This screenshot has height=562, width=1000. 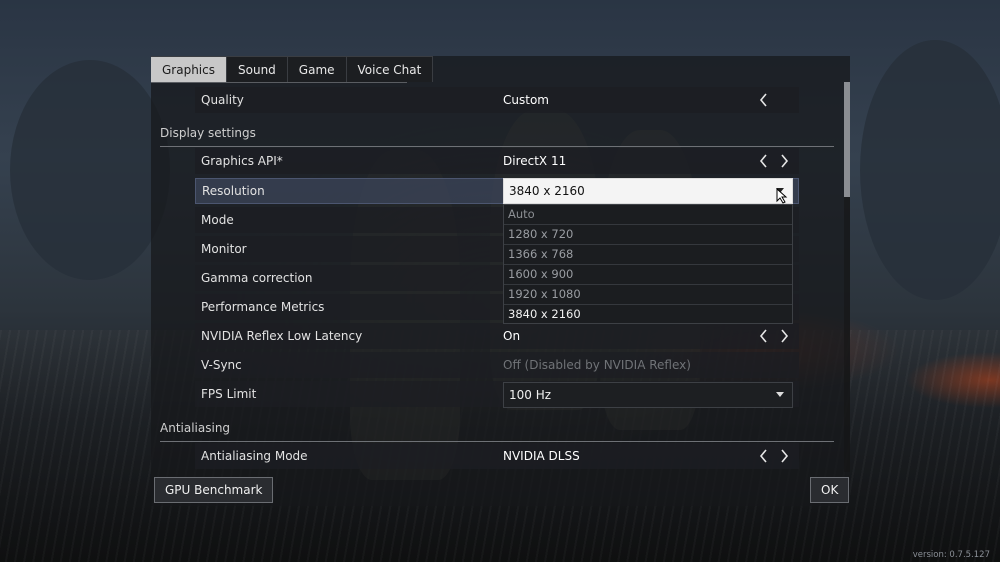 What do you see at coordinates (541, 456) in the screenshot?
I see `setting-value: NVIDIA DLSS` at bounding box center [541, 456].